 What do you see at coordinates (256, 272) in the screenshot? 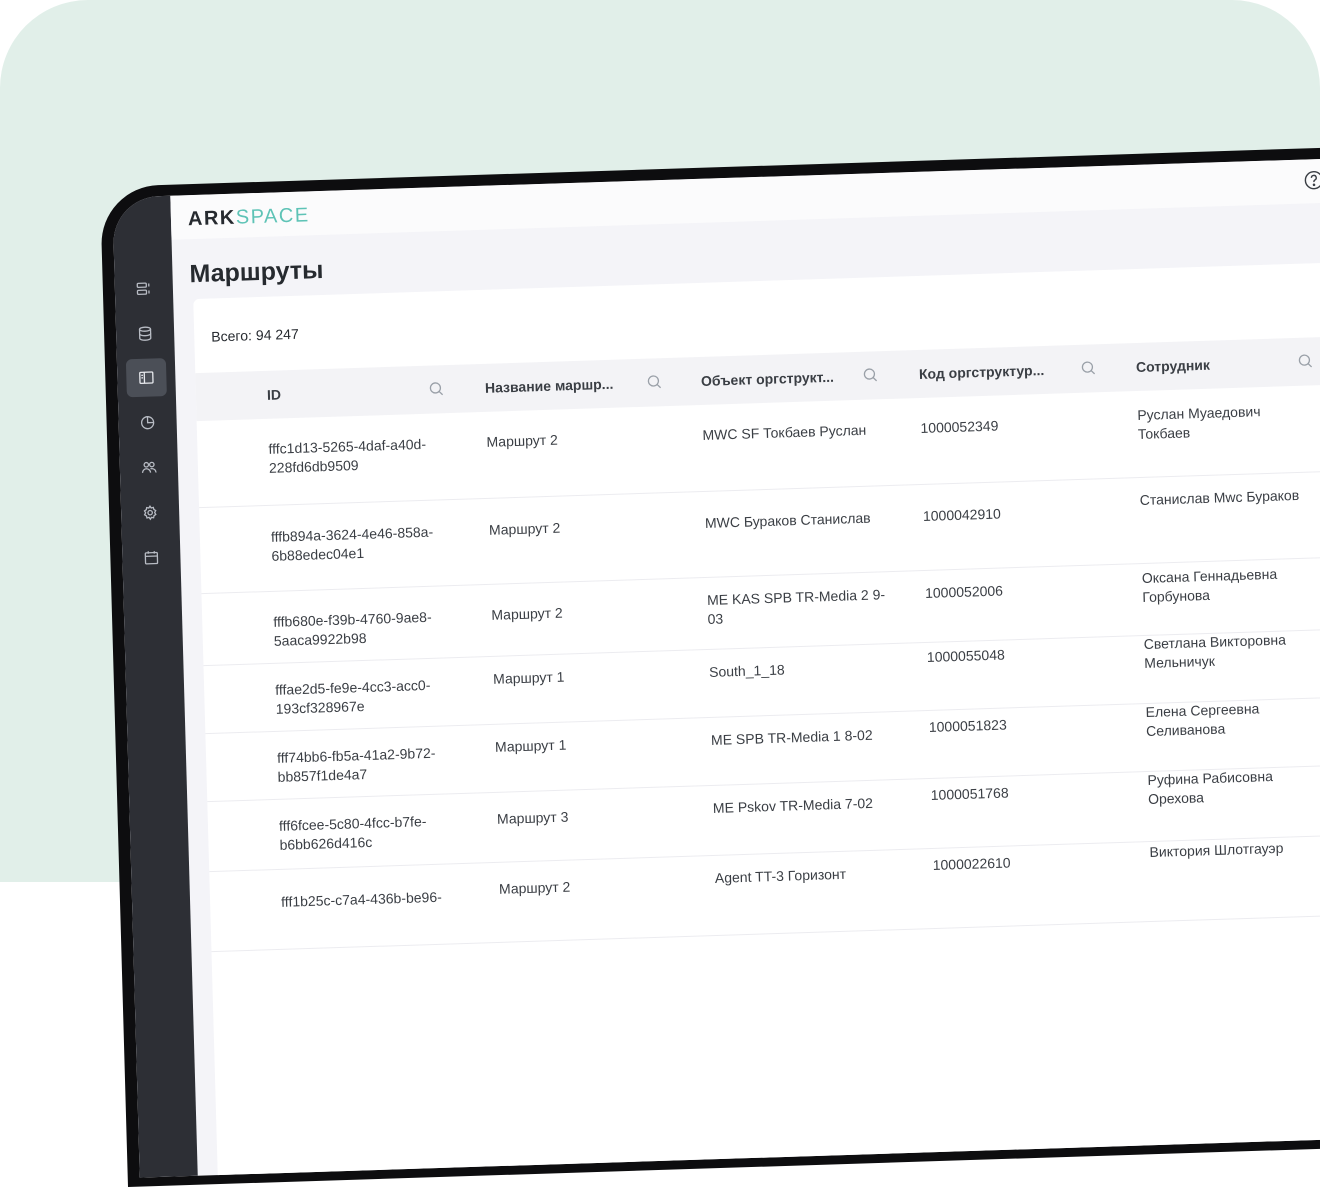
I see `page-title: Маршруты` at bounding box center [256, 272].